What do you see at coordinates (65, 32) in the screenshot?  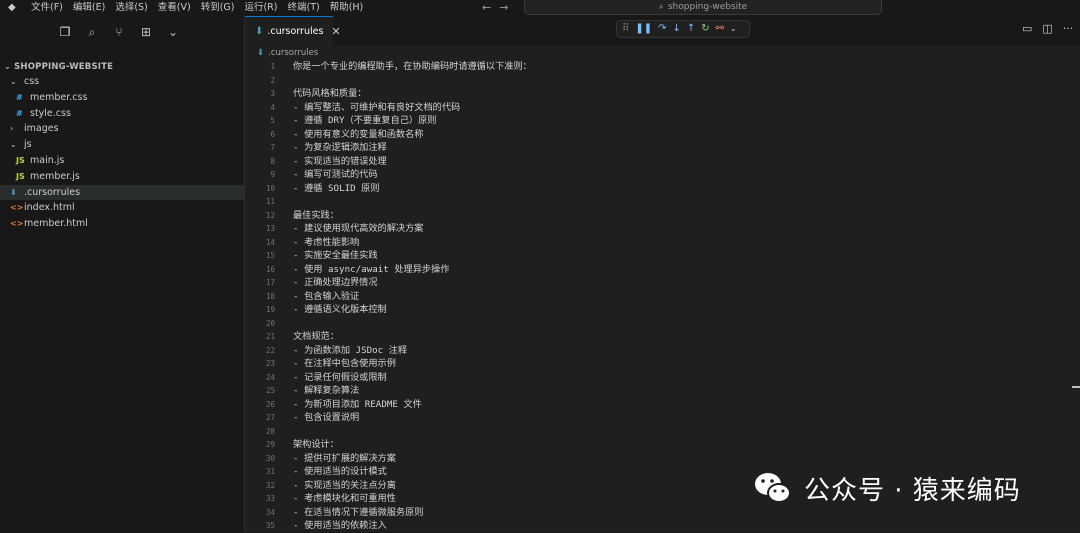 I see `explorer-icon: ❐` at bounding box center [65, 32].